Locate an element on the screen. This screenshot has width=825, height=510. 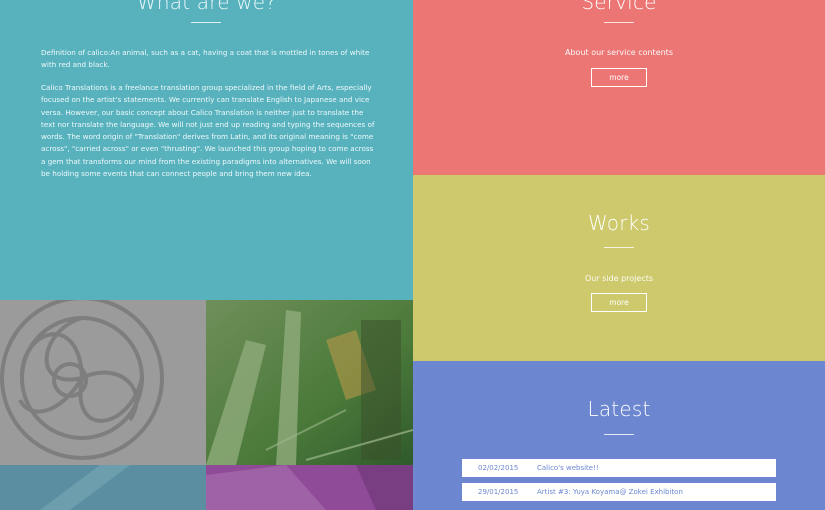
latest-divider is located at coordinates (619, 434).